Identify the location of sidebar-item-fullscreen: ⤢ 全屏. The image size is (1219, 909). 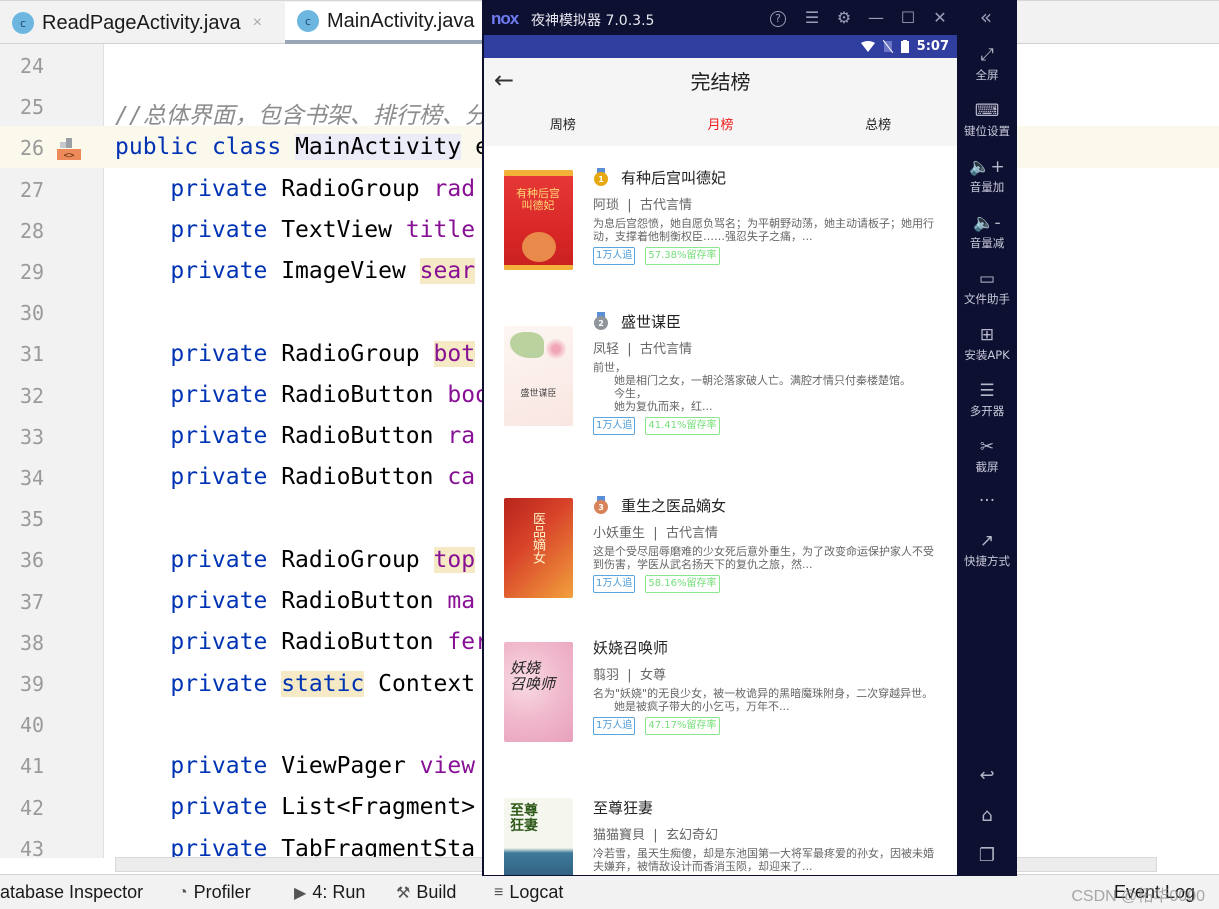
(987, 64).